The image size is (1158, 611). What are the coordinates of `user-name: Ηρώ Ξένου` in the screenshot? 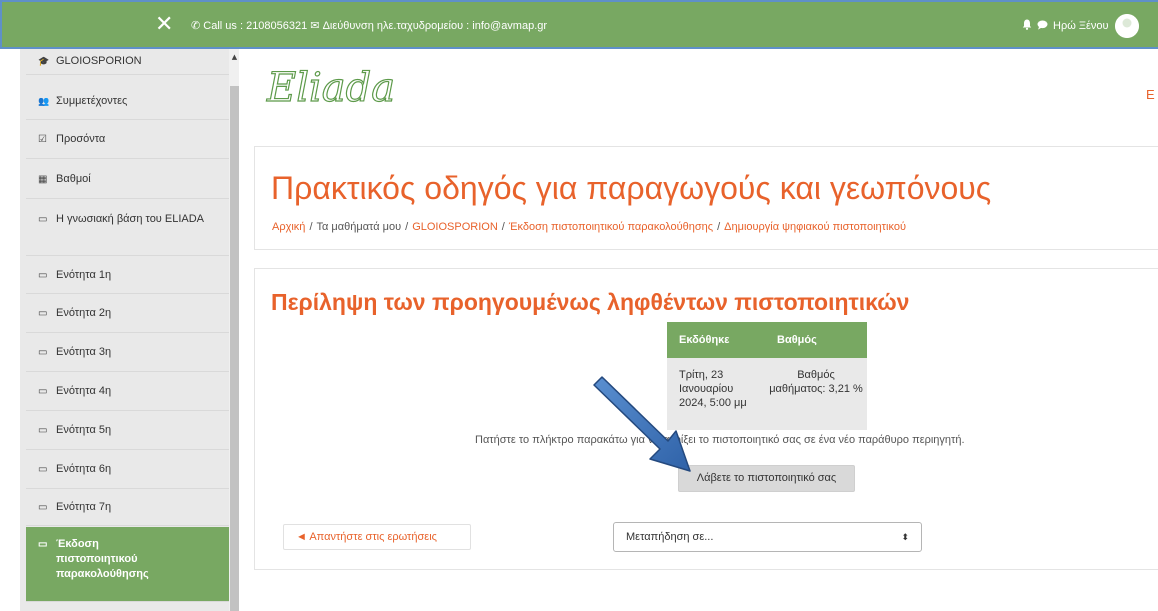 It's located at (1081, 26).